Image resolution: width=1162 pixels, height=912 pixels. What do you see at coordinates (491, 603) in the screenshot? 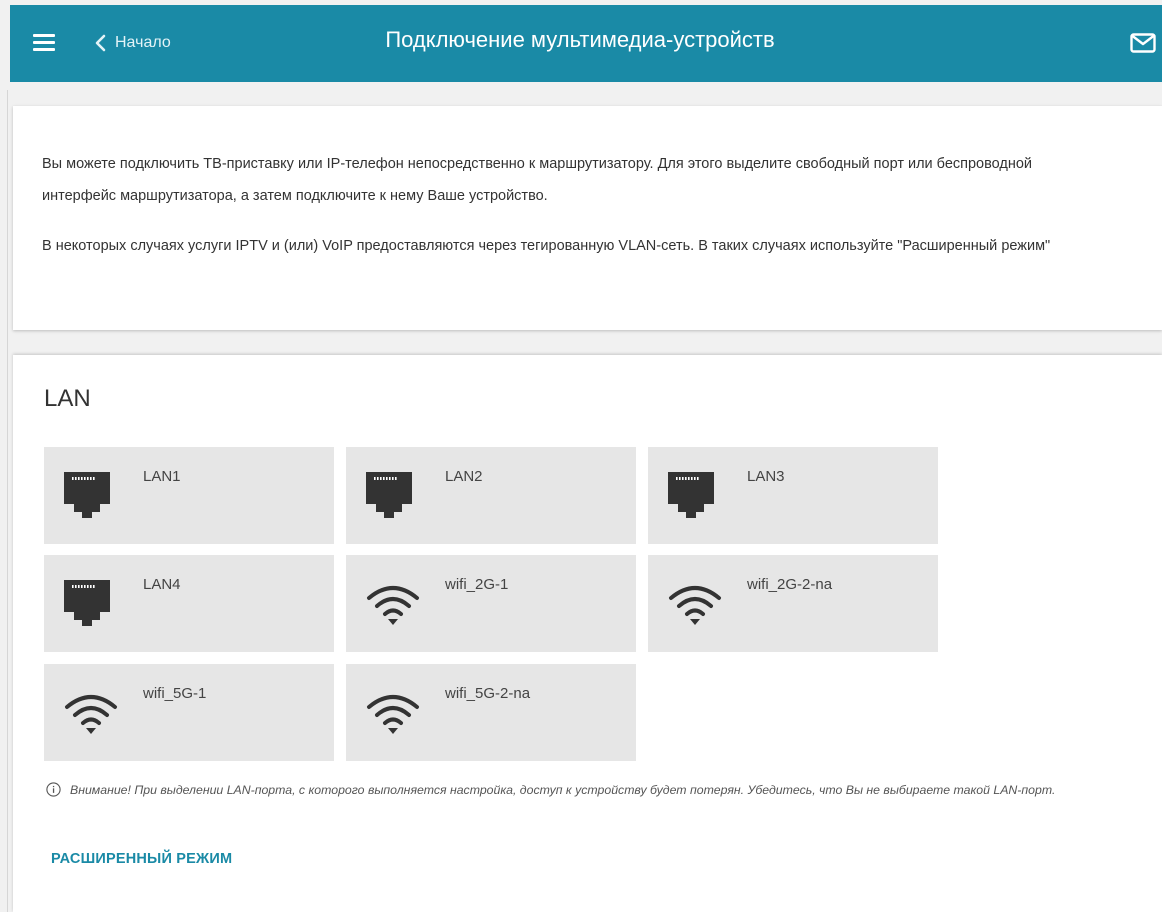
I see `port-tile-wifi-2g-1: wifi_2G-1` at bounding box center [491, 603].